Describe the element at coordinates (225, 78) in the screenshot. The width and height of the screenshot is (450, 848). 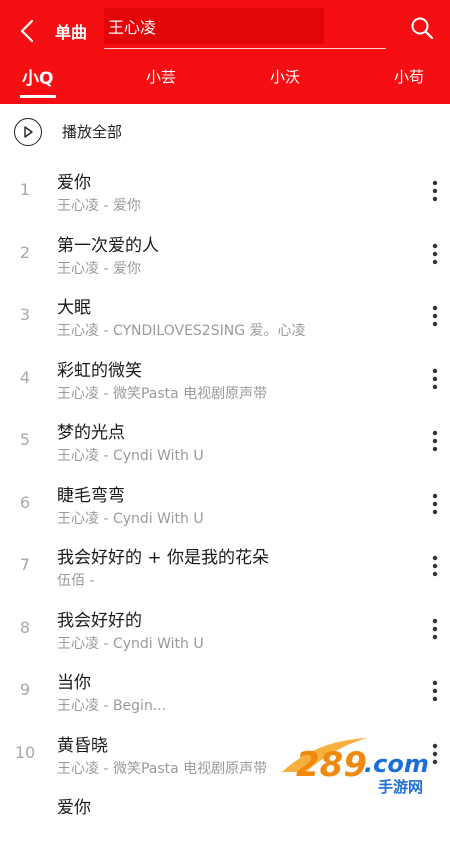
I see `tab-bar: 小Q 小芸 小沃 小苟` at that location.